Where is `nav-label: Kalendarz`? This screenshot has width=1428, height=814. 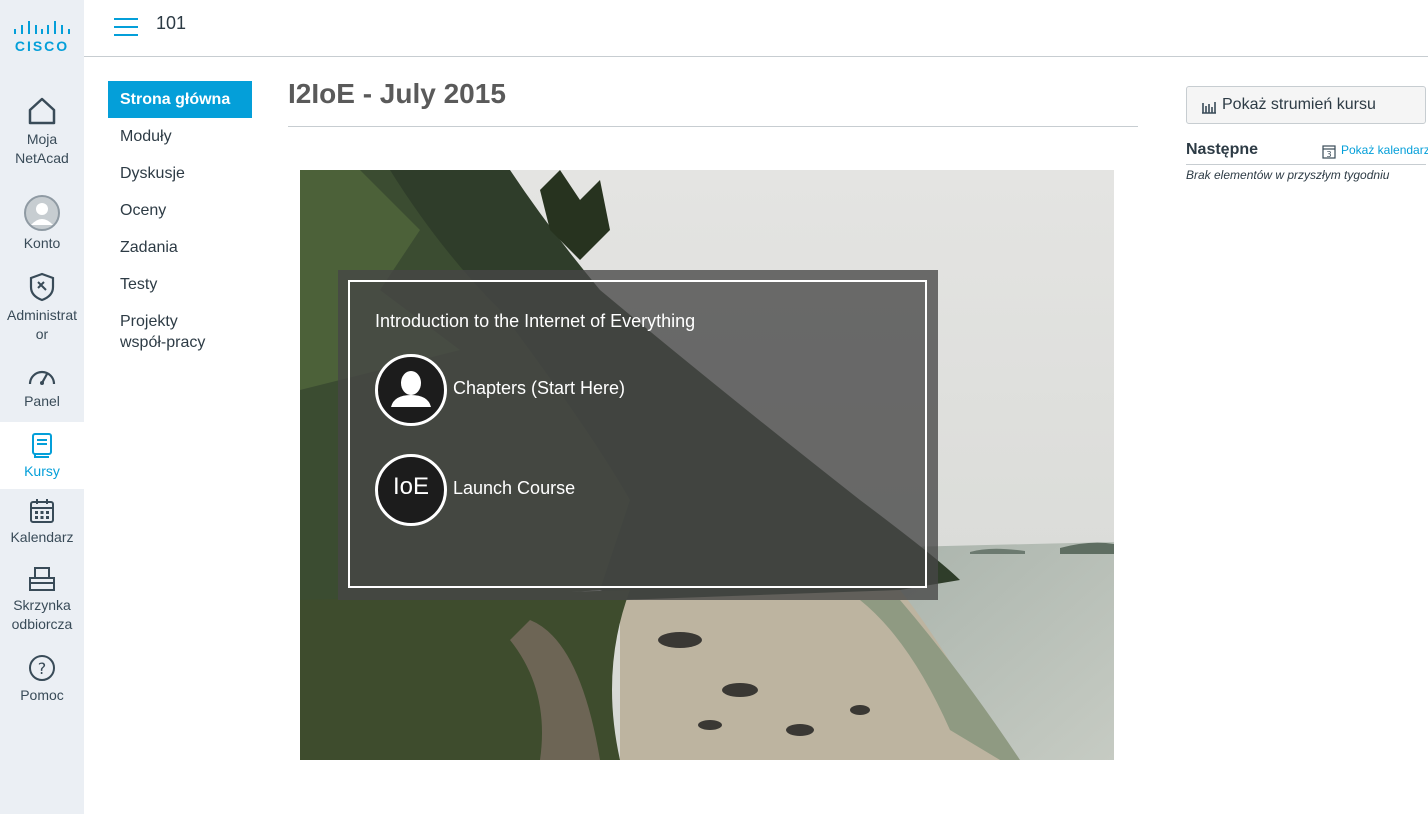
nav-label: Kalendarz is located at coordinates (42, 537).